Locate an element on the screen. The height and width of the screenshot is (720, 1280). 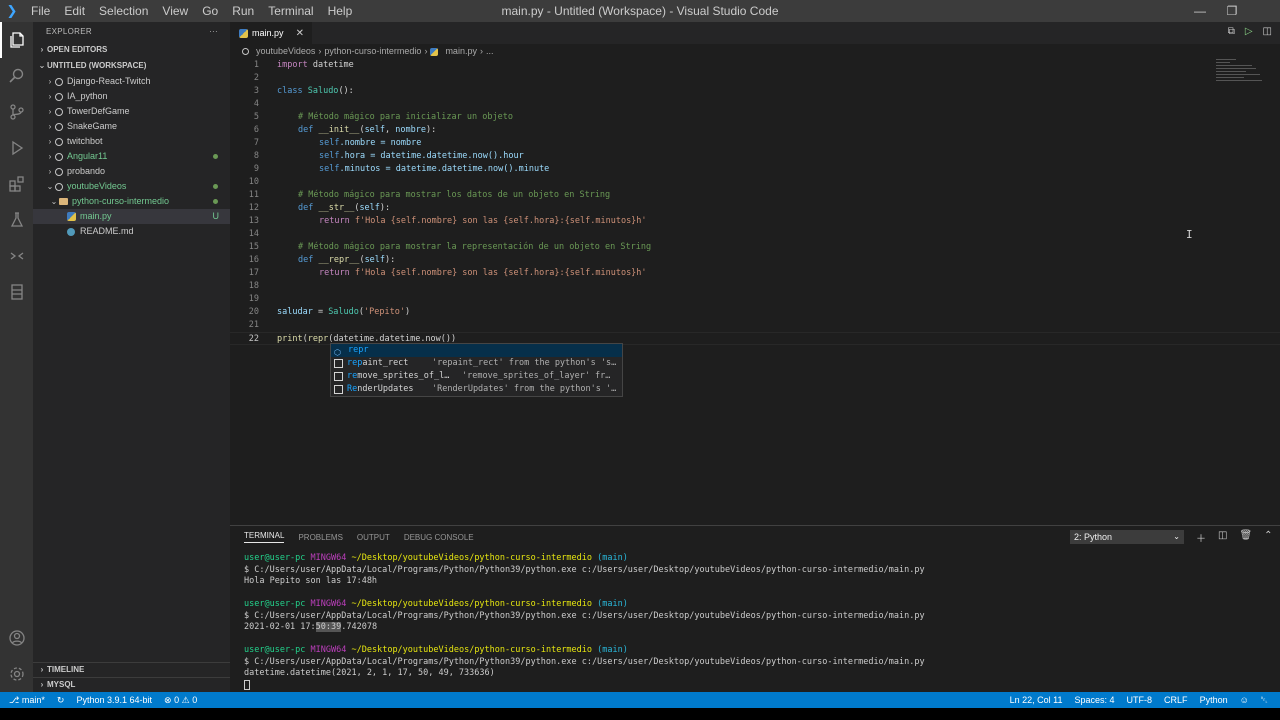
line-number: 2 is located at coordinates (256, 78).